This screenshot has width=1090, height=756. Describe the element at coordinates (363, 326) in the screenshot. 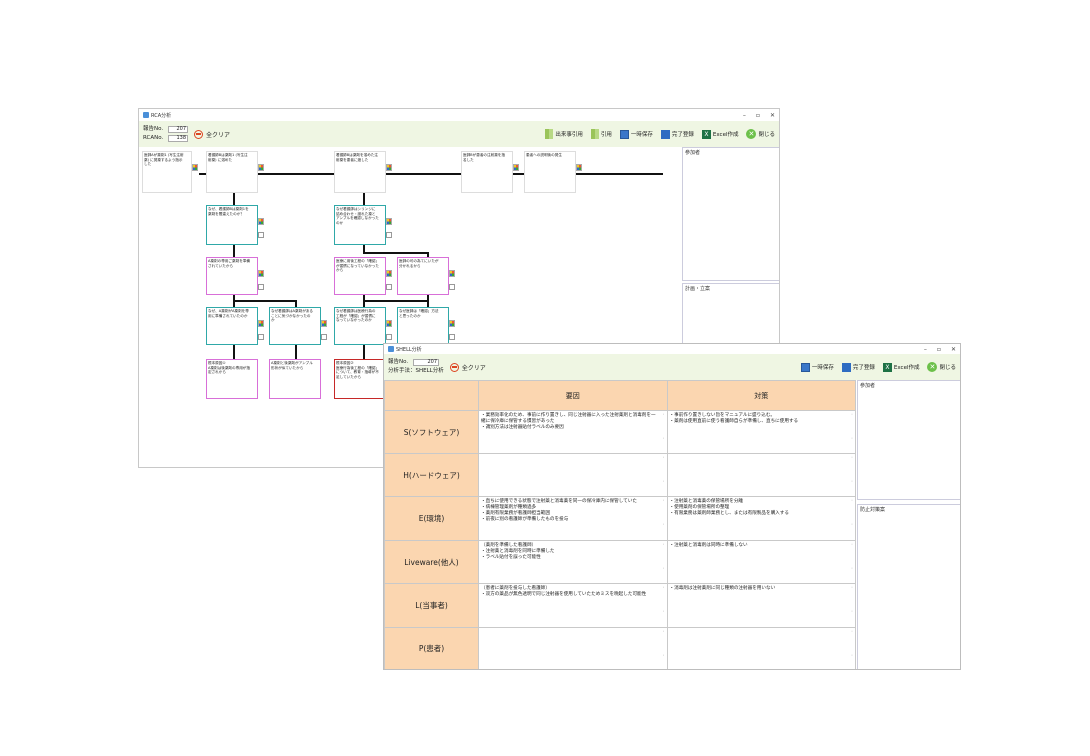

I see `rca-node-why-5: なぜ看護師は医療行為の工程が「確認」が習慣になっていなかったのか` at that location.